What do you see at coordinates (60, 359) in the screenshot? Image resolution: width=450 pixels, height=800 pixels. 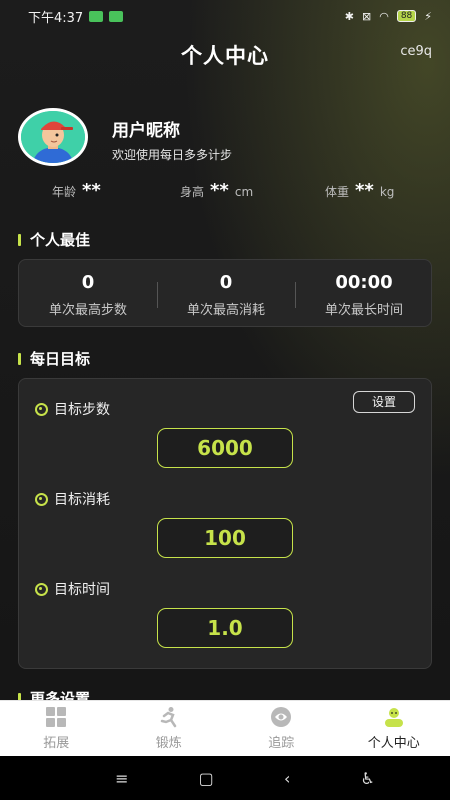 I see `daily-title: 每日目标` at bounding box center [60, 359].